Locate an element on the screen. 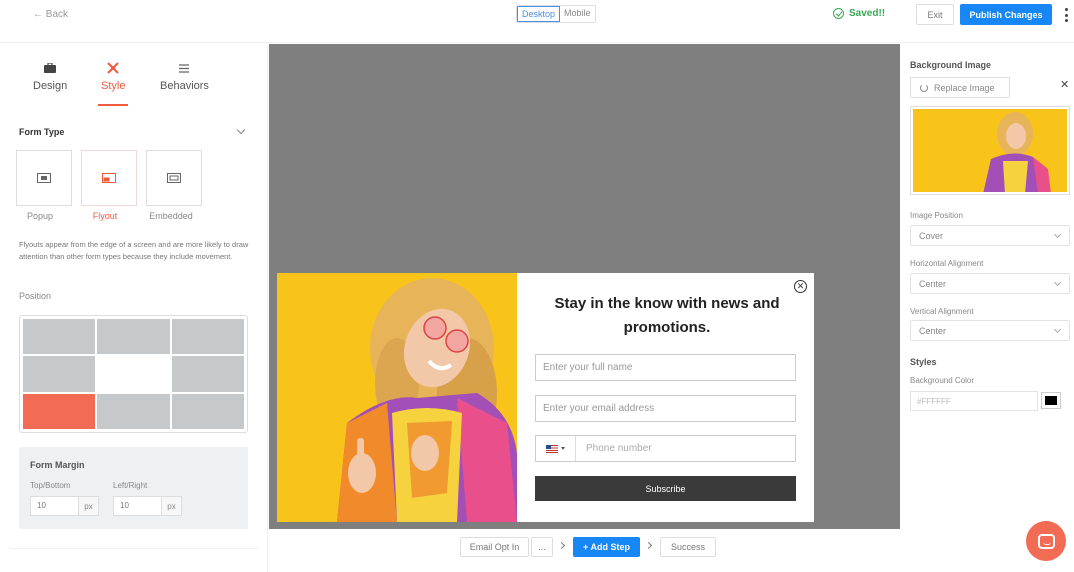  embedded-icon is located at coordinates (174, 178).